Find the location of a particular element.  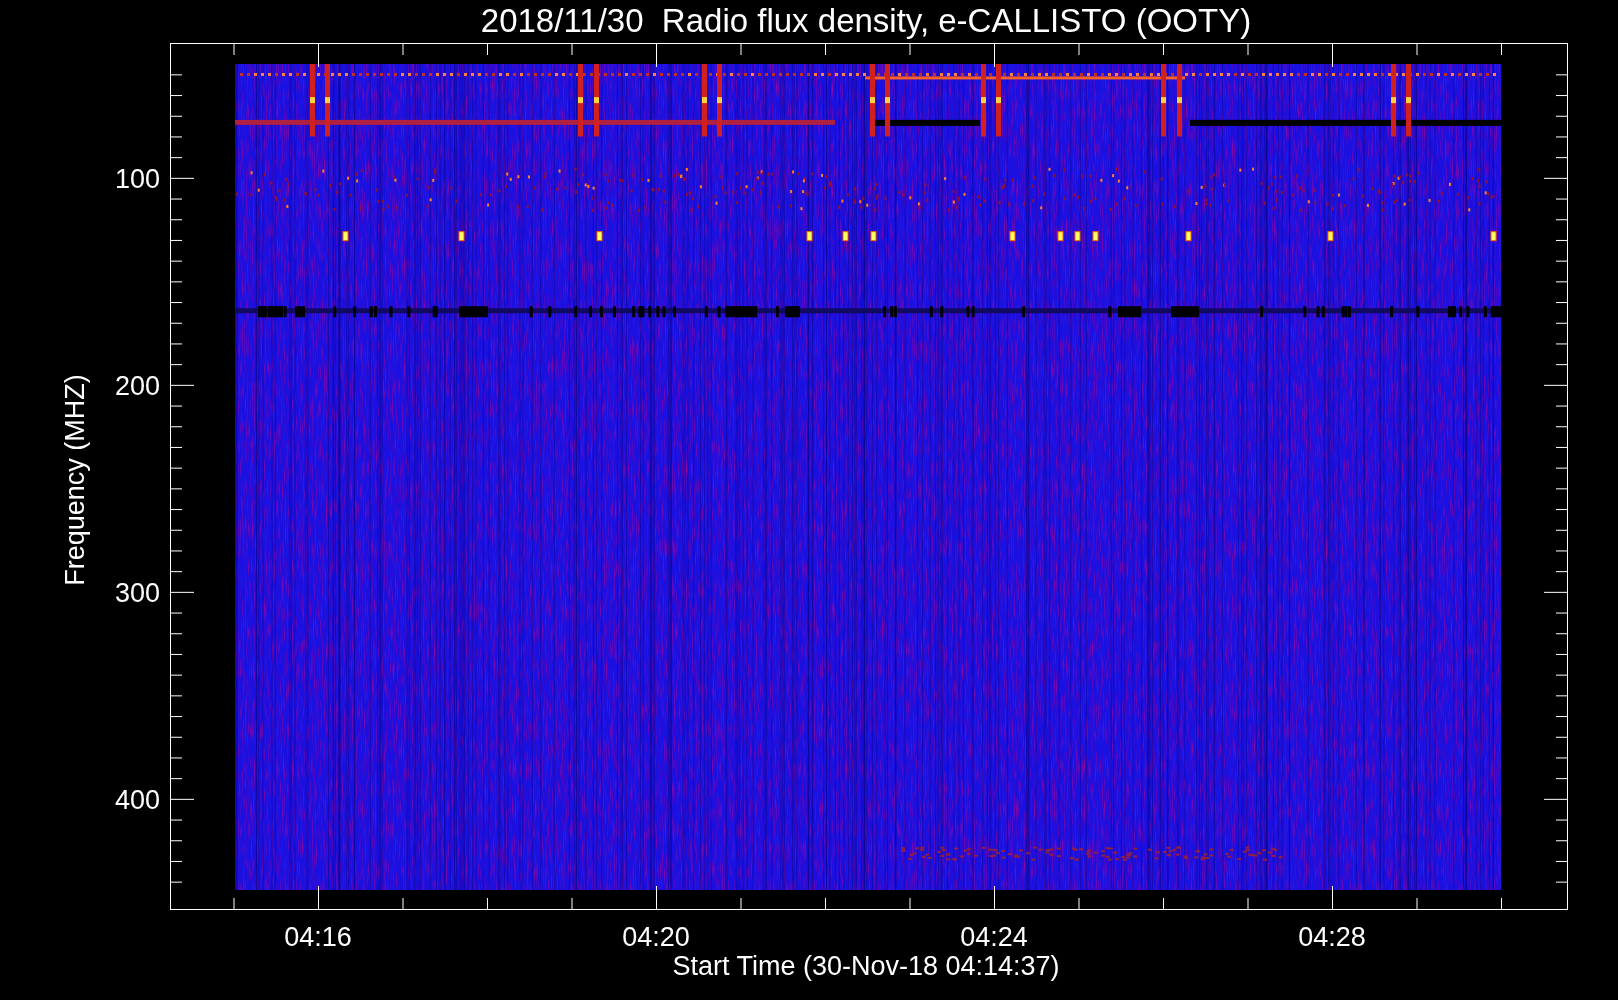

x-tick-label: 04:16 is located at coordinates (318, 937).